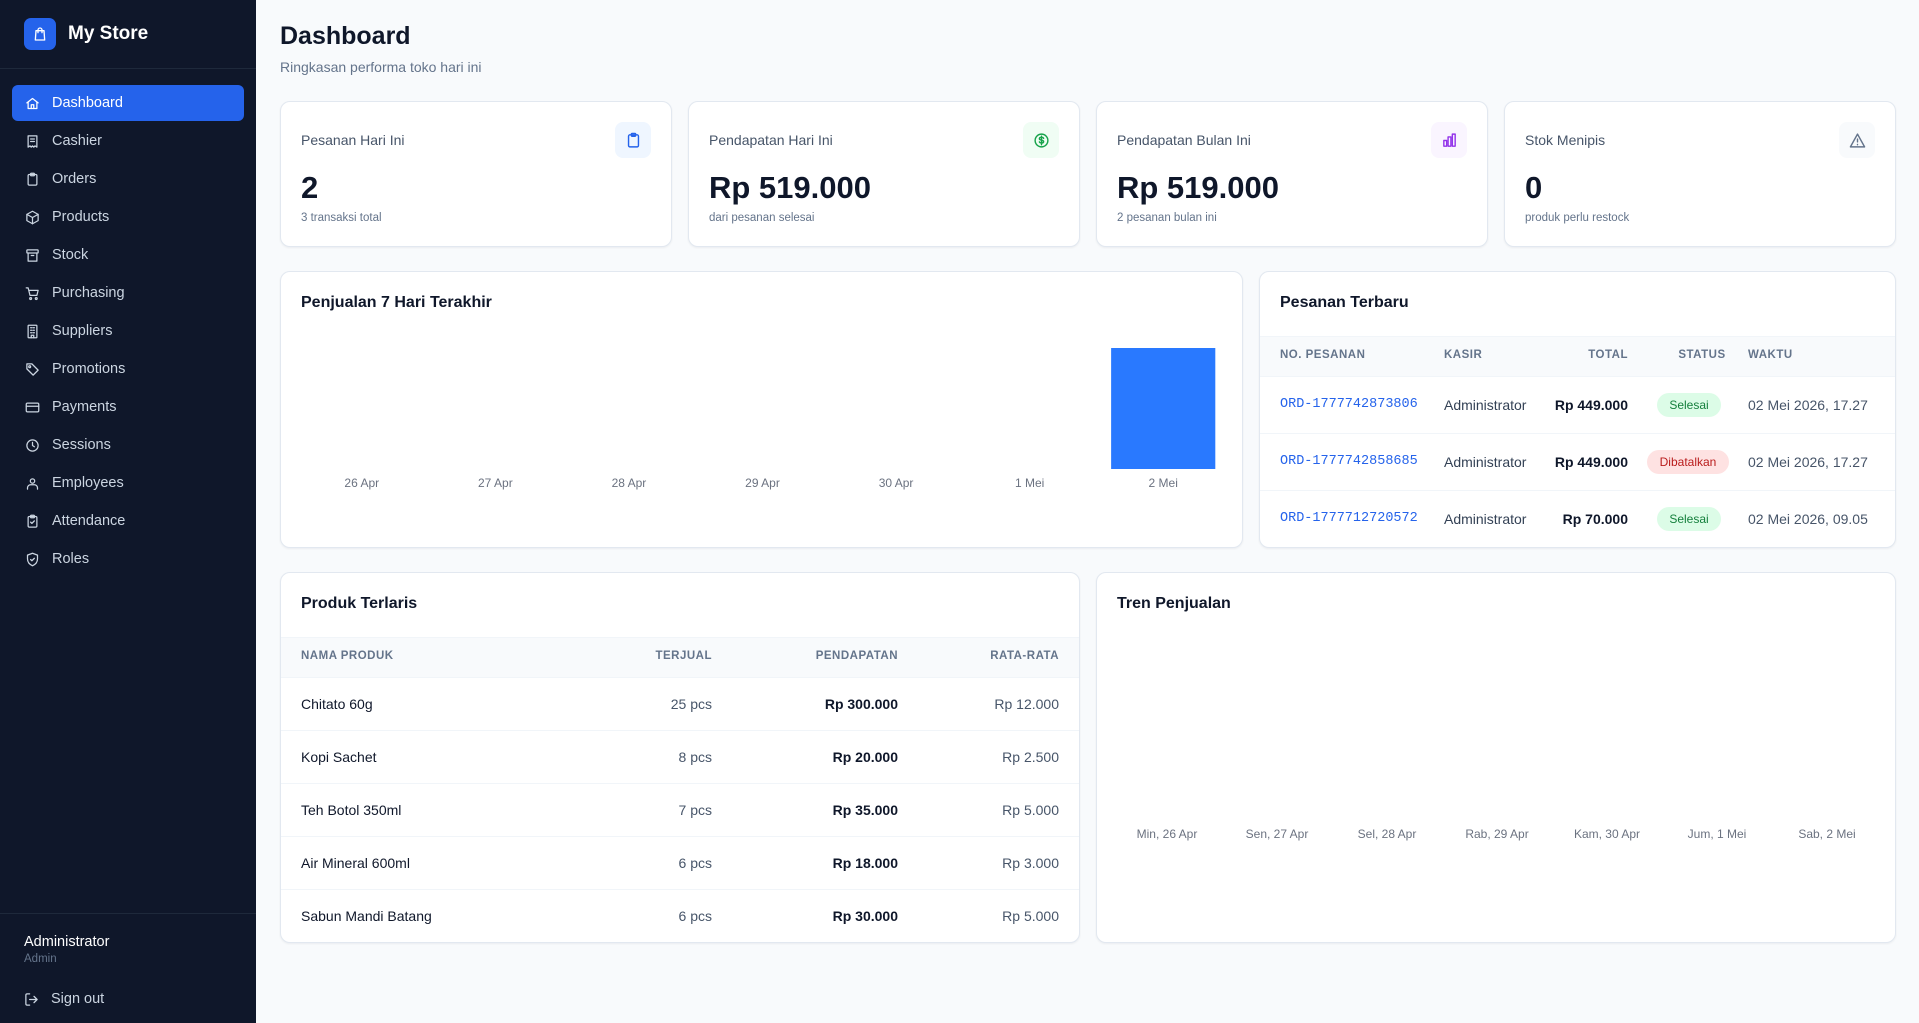 This screenshot has height=1023, width=1919. What do you see at coordinates (32, 141) in the screenshot?
I see `receipt-icon` at bounding box center [32, 141].